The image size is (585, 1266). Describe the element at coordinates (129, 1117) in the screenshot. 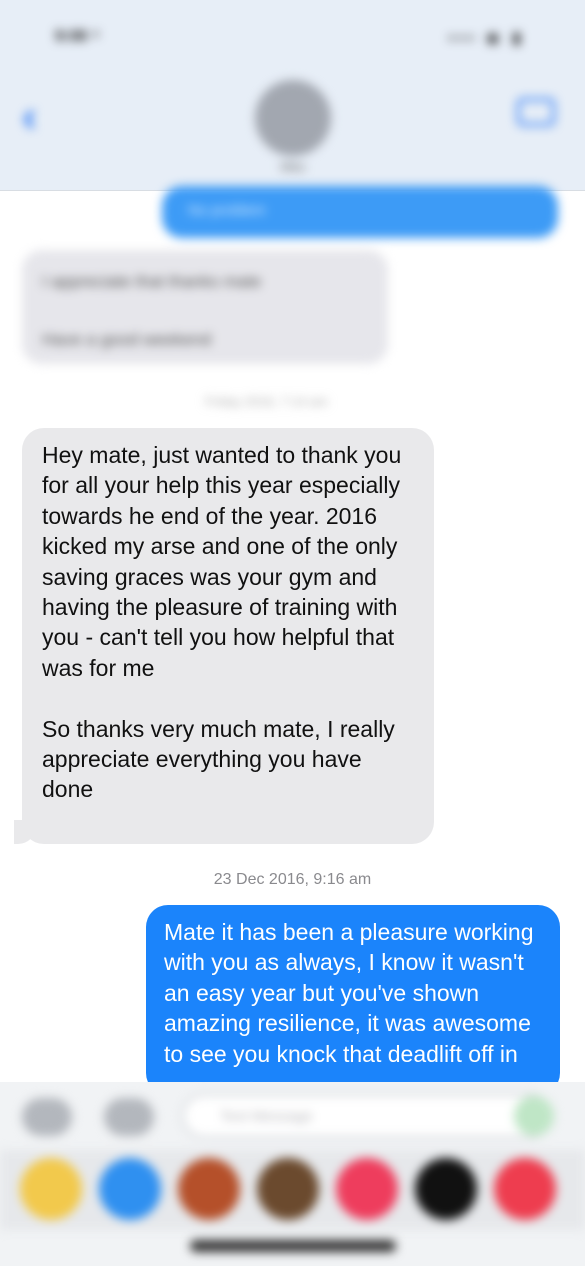

I see `apps-icon` at that location.